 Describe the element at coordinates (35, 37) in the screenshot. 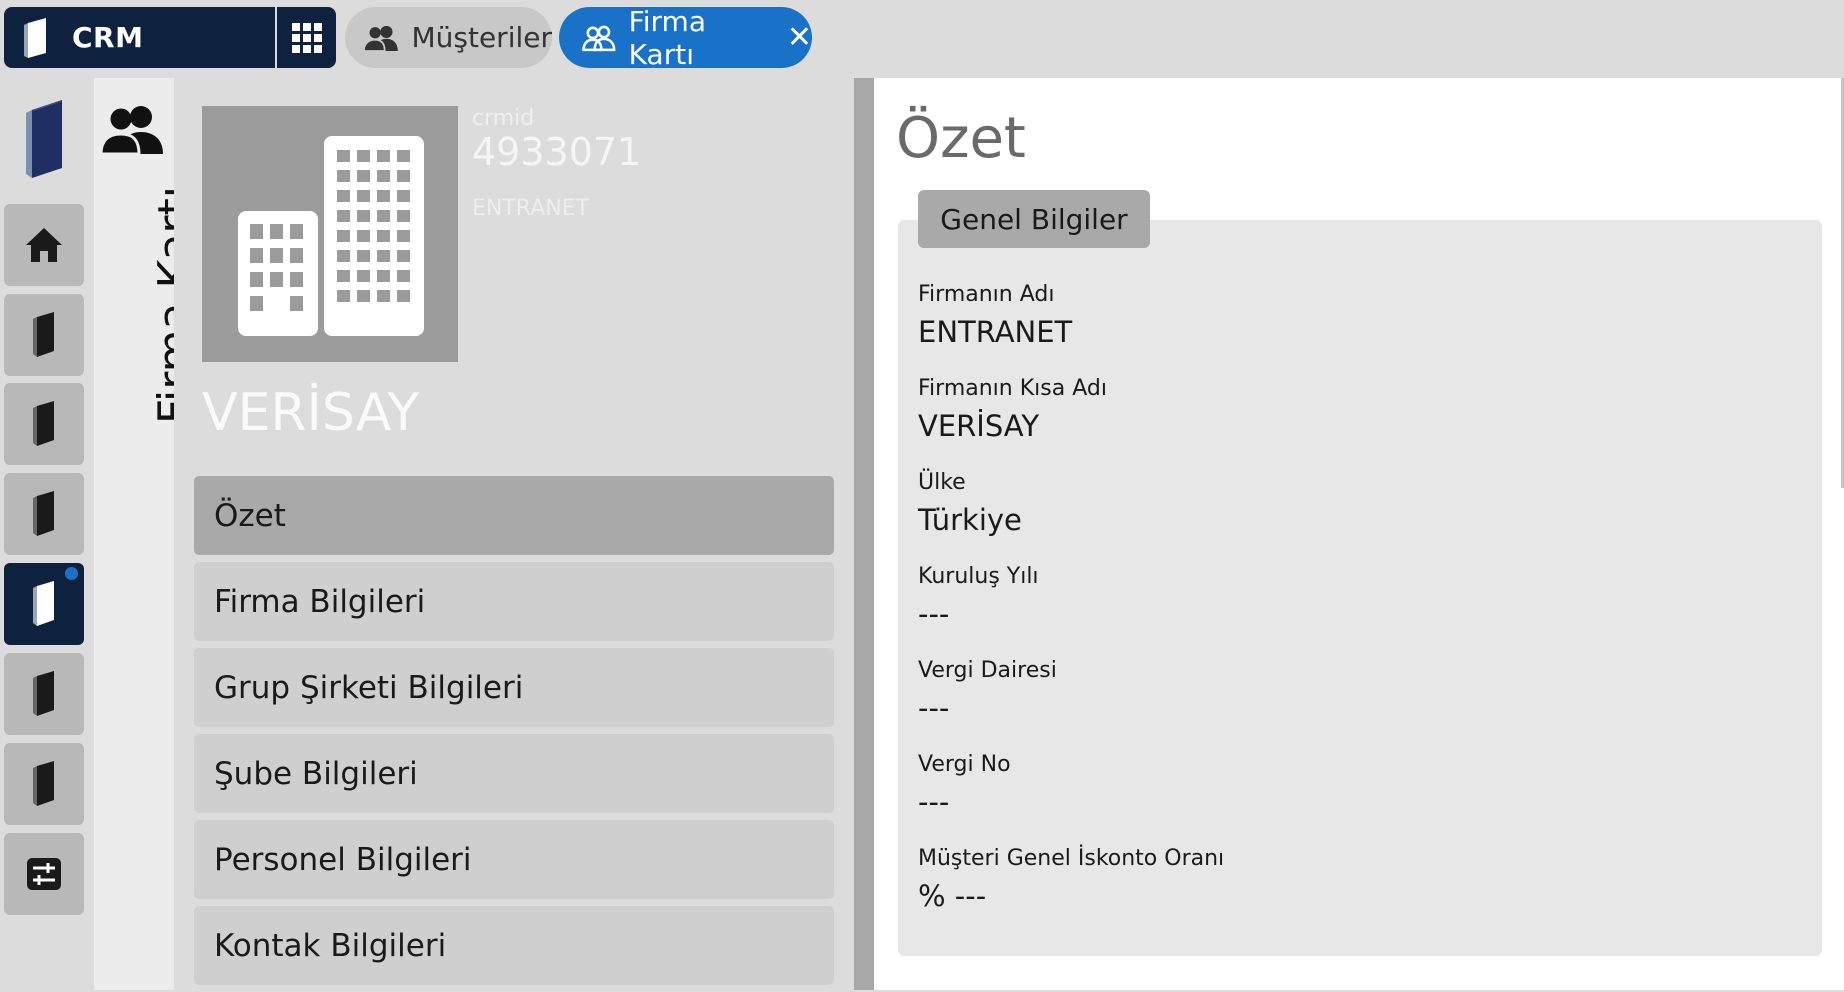

I see `crm-logo-icon` at that location.